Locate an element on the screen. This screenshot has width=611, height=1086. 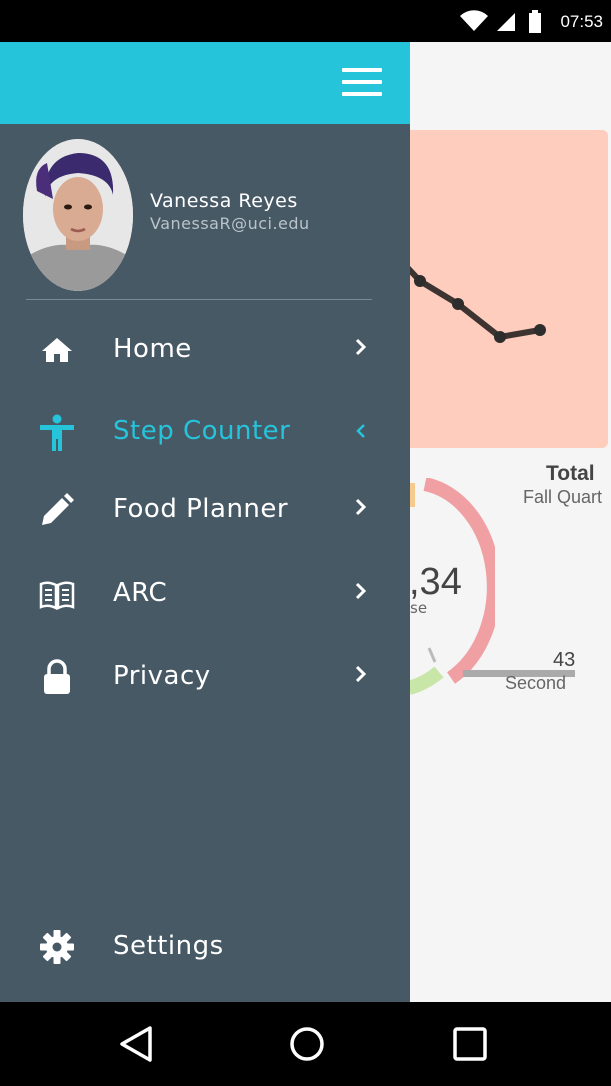
open-book-icon is located at coordinates (57, 596).